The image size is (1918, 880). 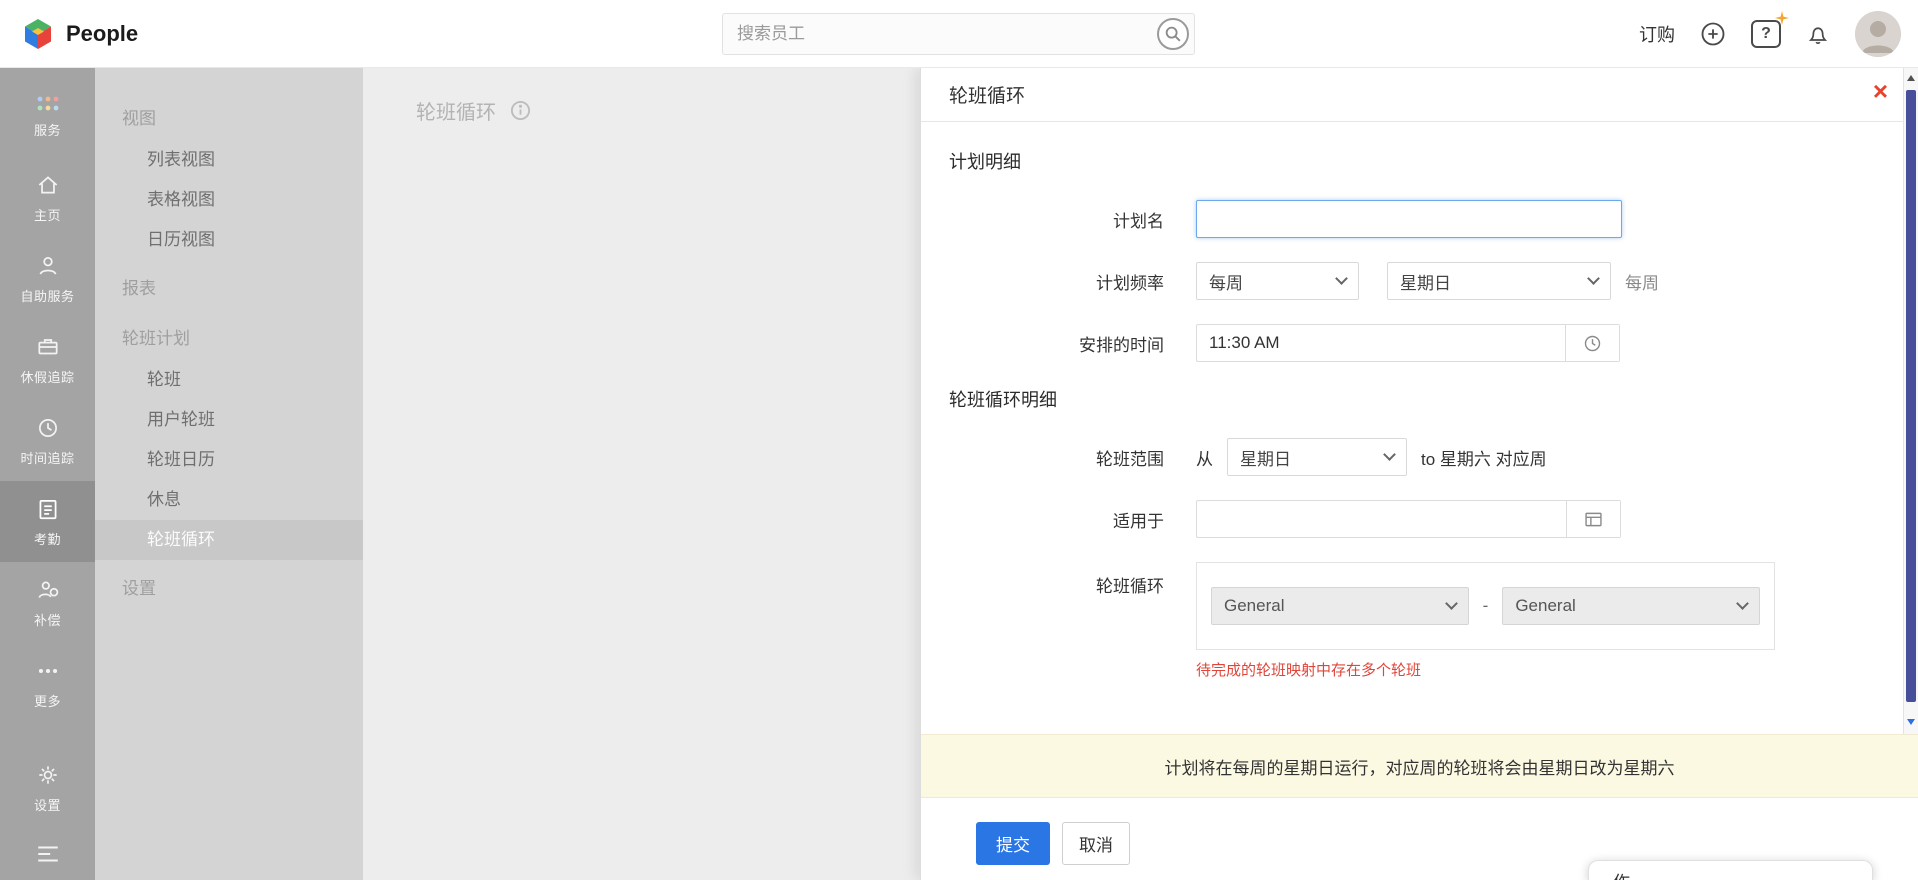 What do you see at coordinates (47, 197) in the screenshot?
I see `sidebar-item-home: 主页` at bounding box center [47, 197].